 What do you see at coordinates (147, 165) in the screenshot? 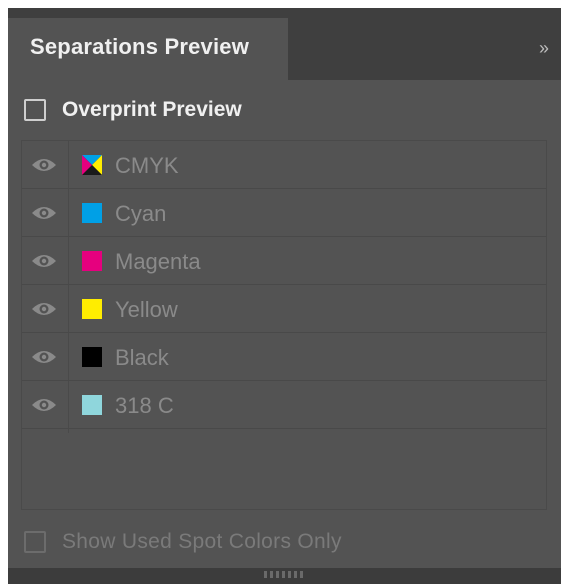
I see `ink-name: CMYK` at bounding box center [147, 165].